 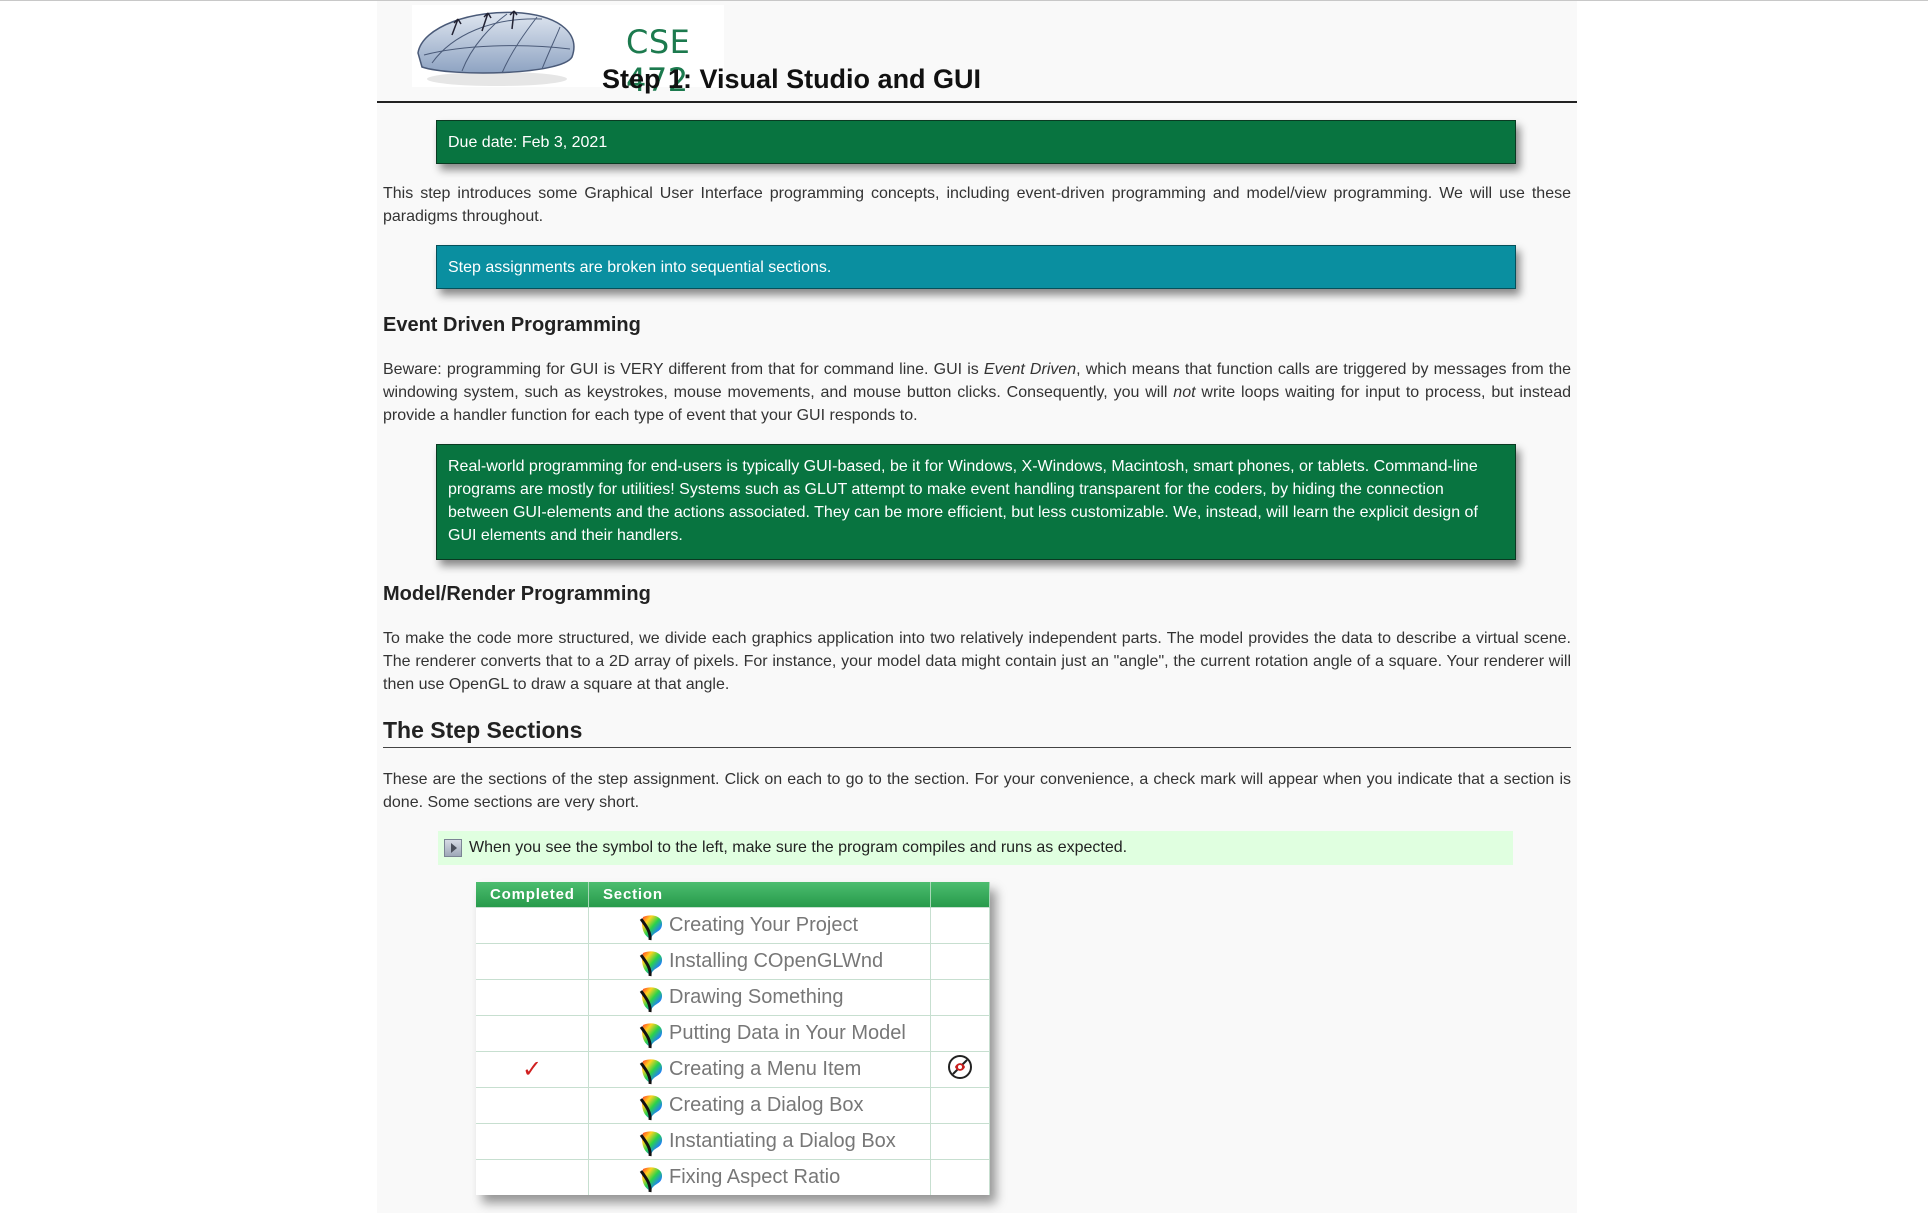 What do you see at coordinates (766, 1105) in the screenshot?
I see `section-label: Creating a Dialog Box` at bounding box center [766, 1105].